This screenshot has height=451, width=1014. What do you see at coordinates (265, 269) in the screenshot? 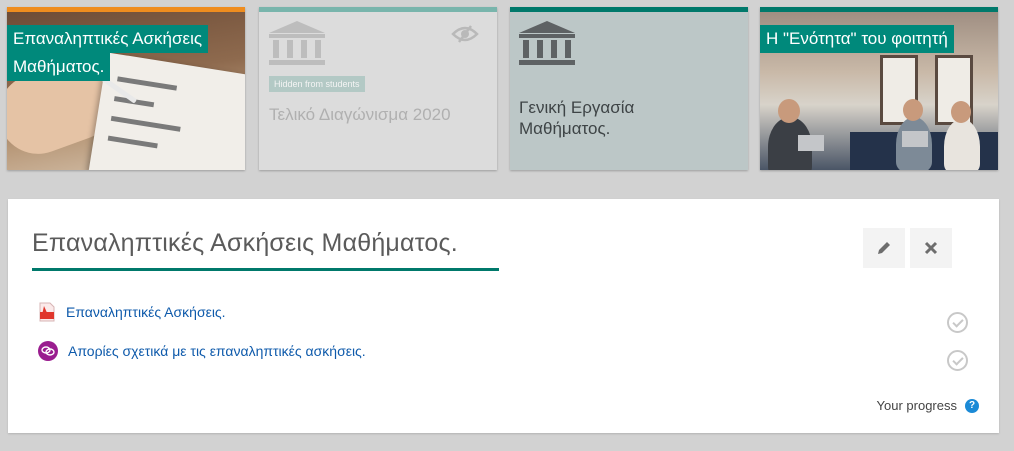
I see `title-underline` at bounding box center [265, 269].